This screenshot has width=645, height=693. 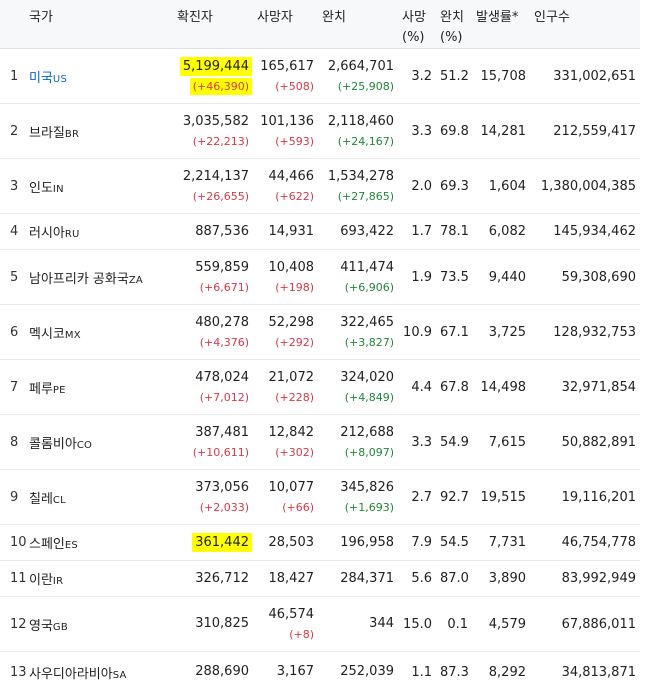 I want to click on population-cell: 212,559,417, so click(x=585, y=131).